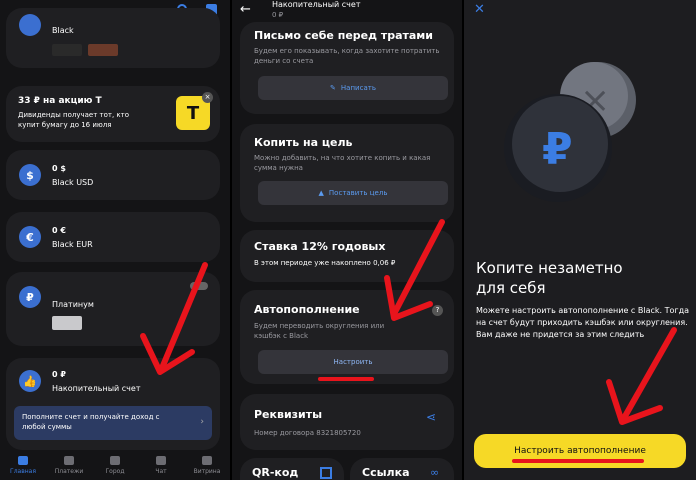  I want to click on account-amount: 0 €, so click(59, 230).